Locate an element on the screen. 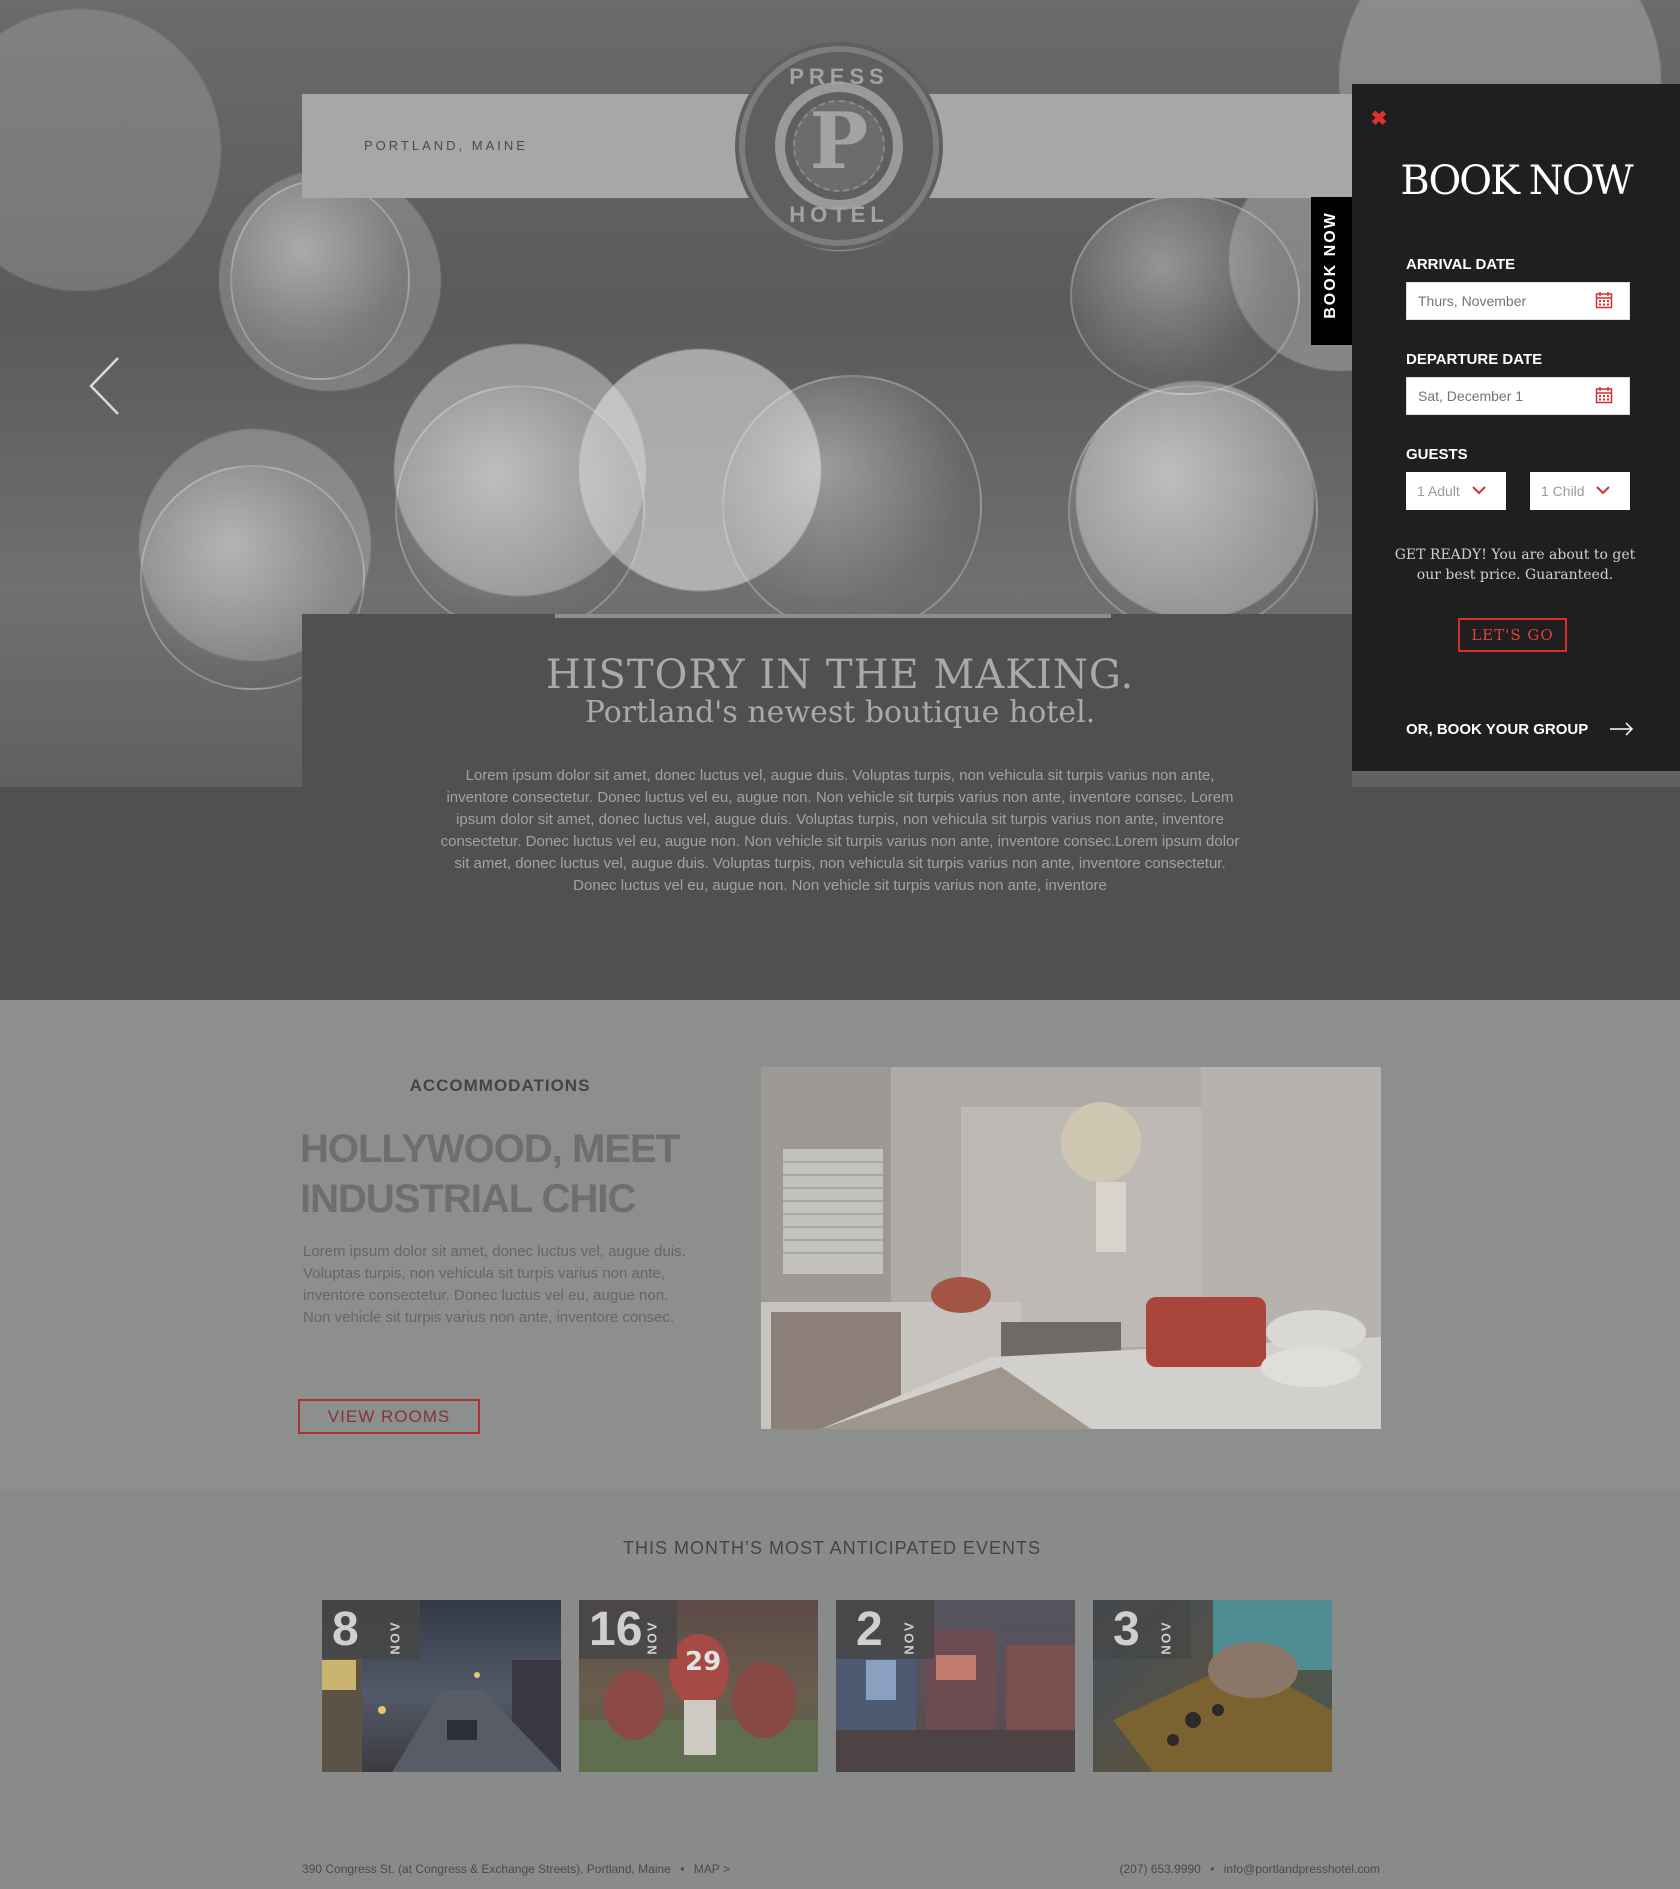 The width and height of the screenshot is (1680, 1889). close-icon: ✖ is located at coordinates (1379, 119).